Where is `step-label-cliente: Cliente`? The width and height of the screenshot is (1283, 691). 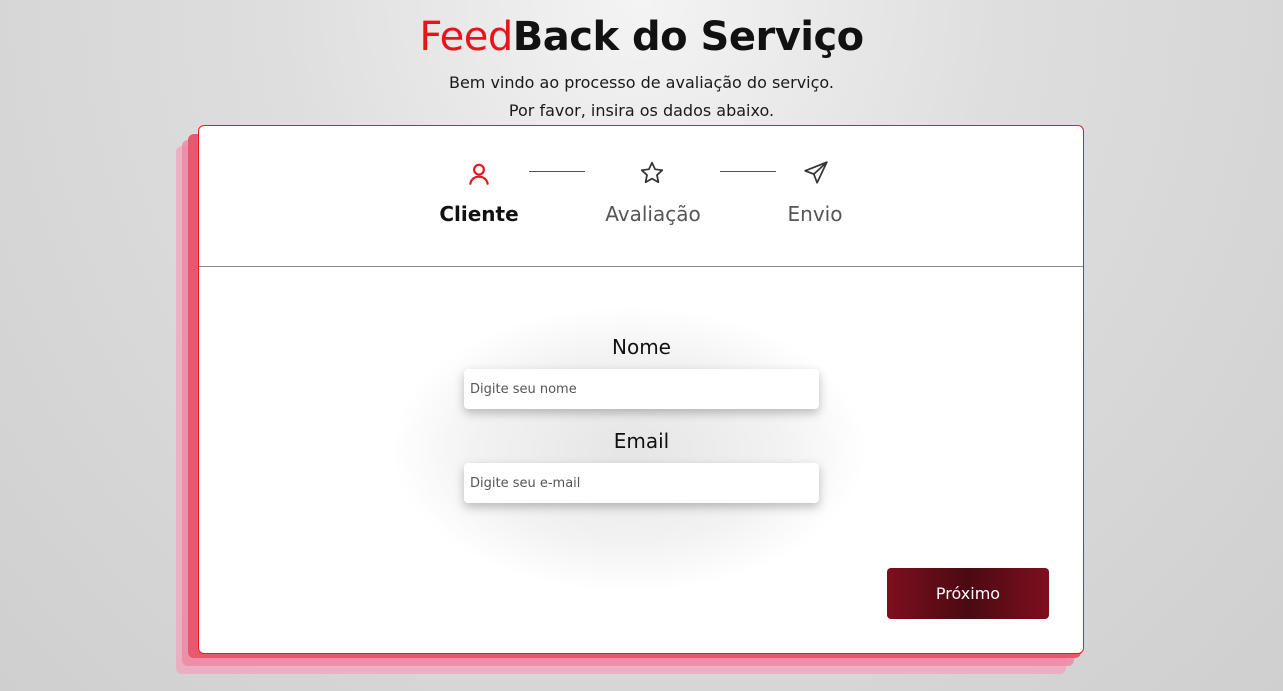 step-label-cliente: Cliente is located at coordinates (479, 214).